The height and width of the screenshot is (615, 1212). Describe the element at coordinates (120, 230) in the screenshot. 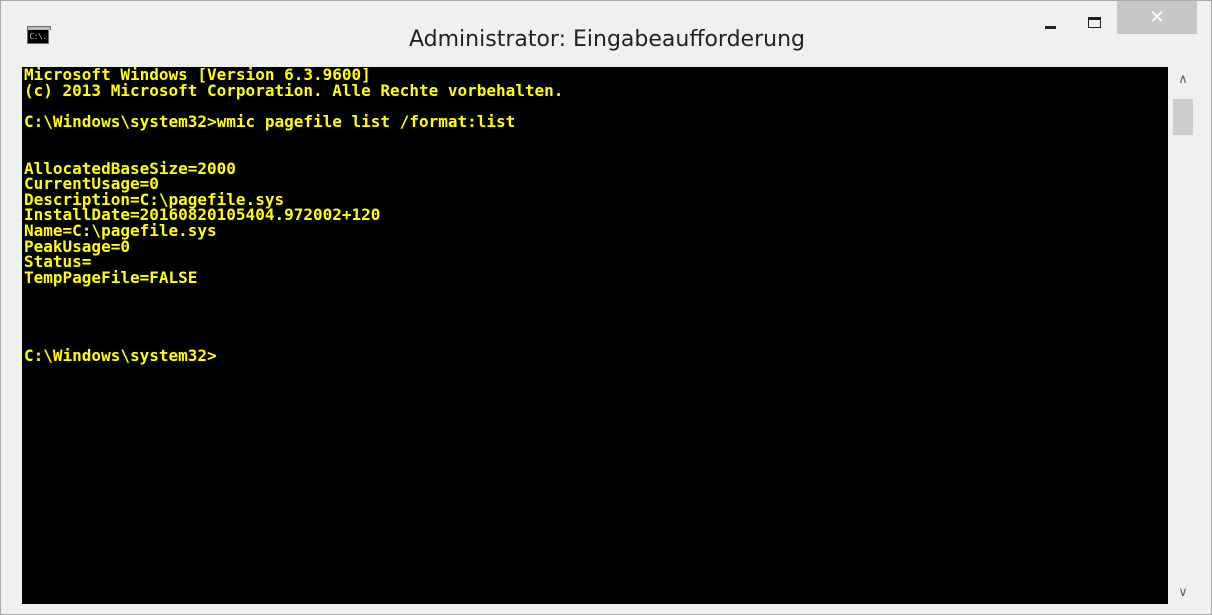

I see `console-line: Name=C:\pagefile.sys` at that location.